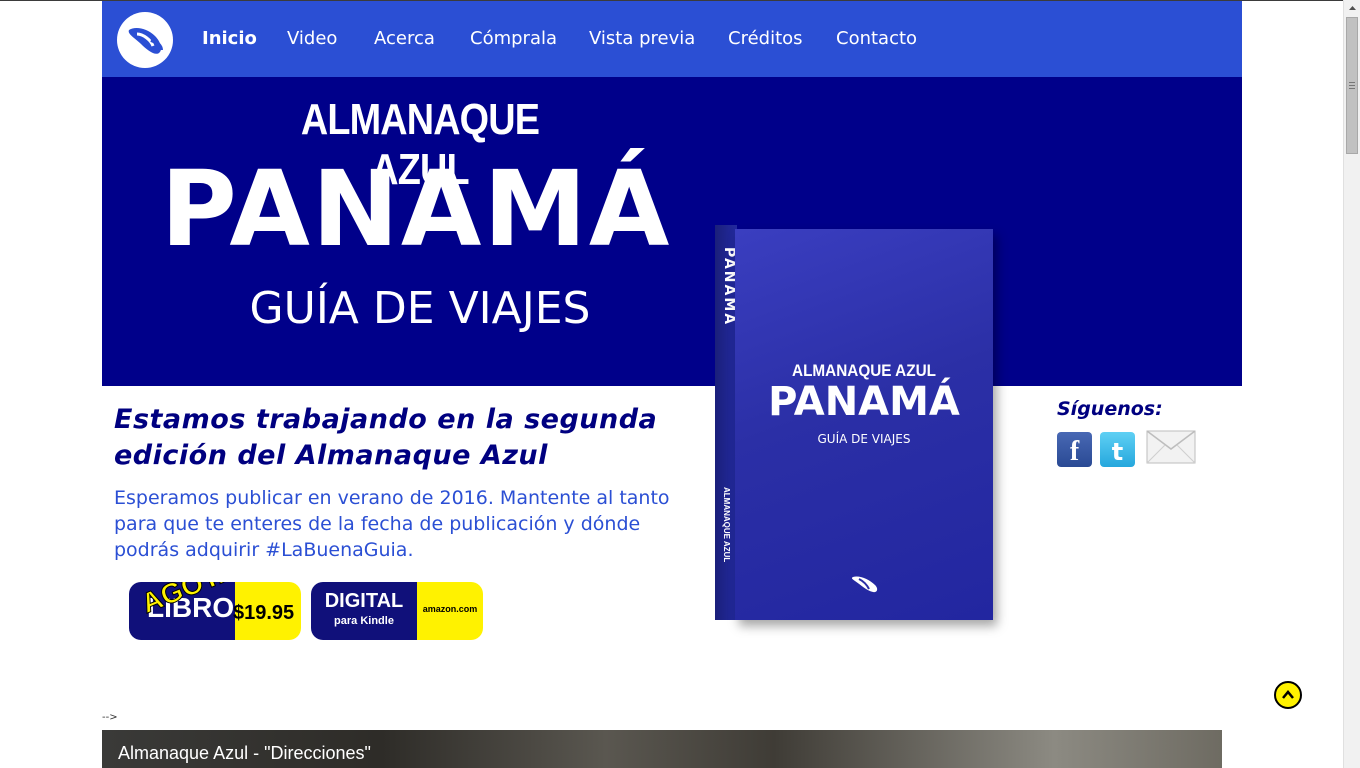 This screenshot has height=768, width=1360. What do you see at coordinates (642, 38) in the screenshot?
I see `nav-item-vista-previa: Vista previa` at bounding box center [642, 38].